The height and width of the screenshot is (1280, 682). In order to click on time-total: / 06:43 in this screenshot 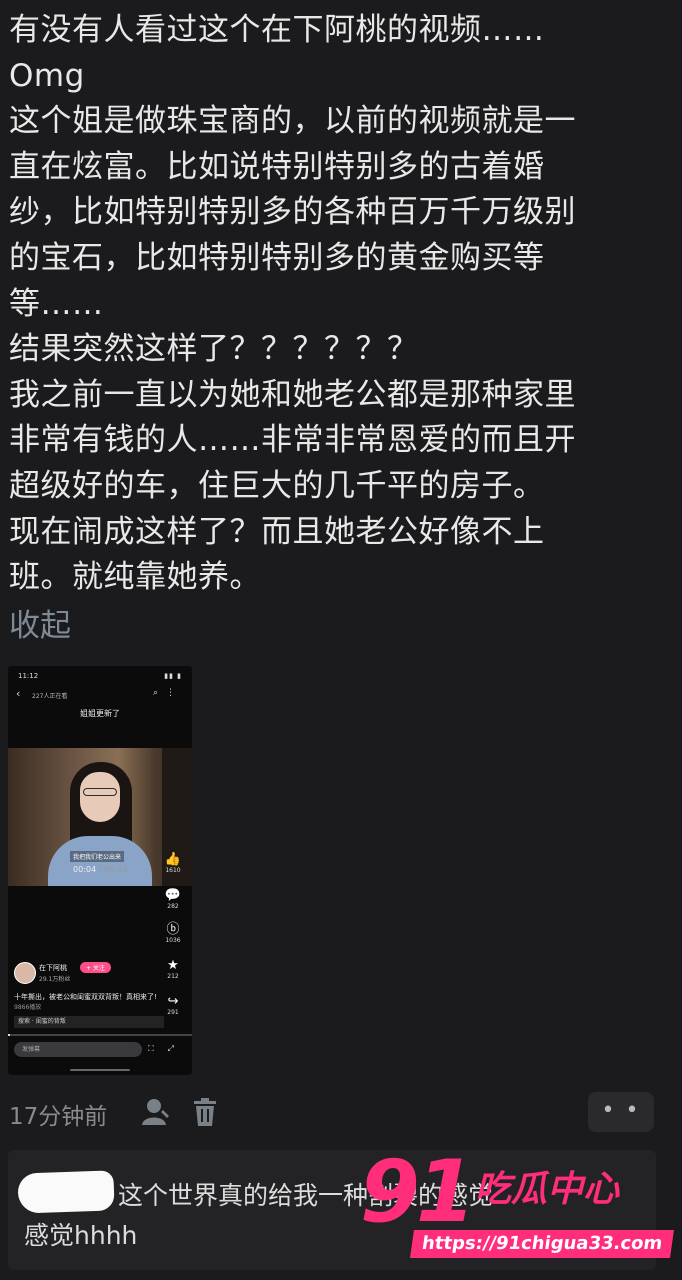, I will do `click(112, 869)`.